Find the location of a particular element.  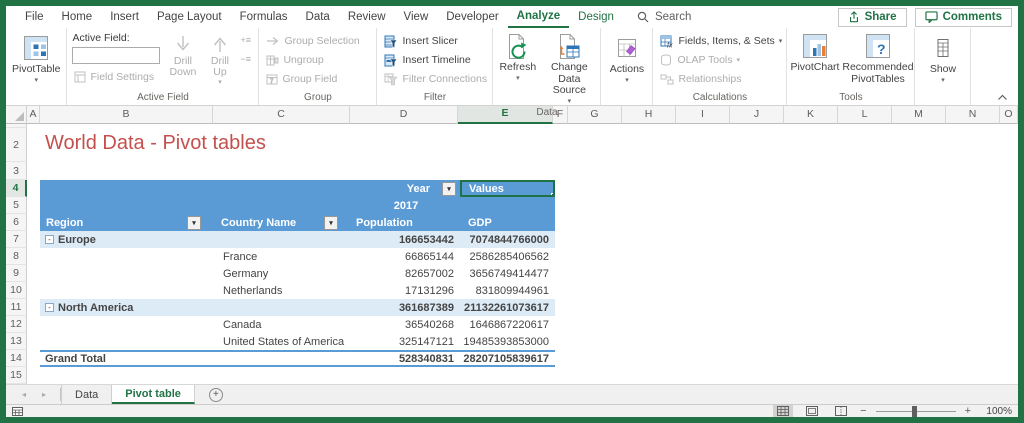

row-header-2: 2 is located at coordinates (16, 145).